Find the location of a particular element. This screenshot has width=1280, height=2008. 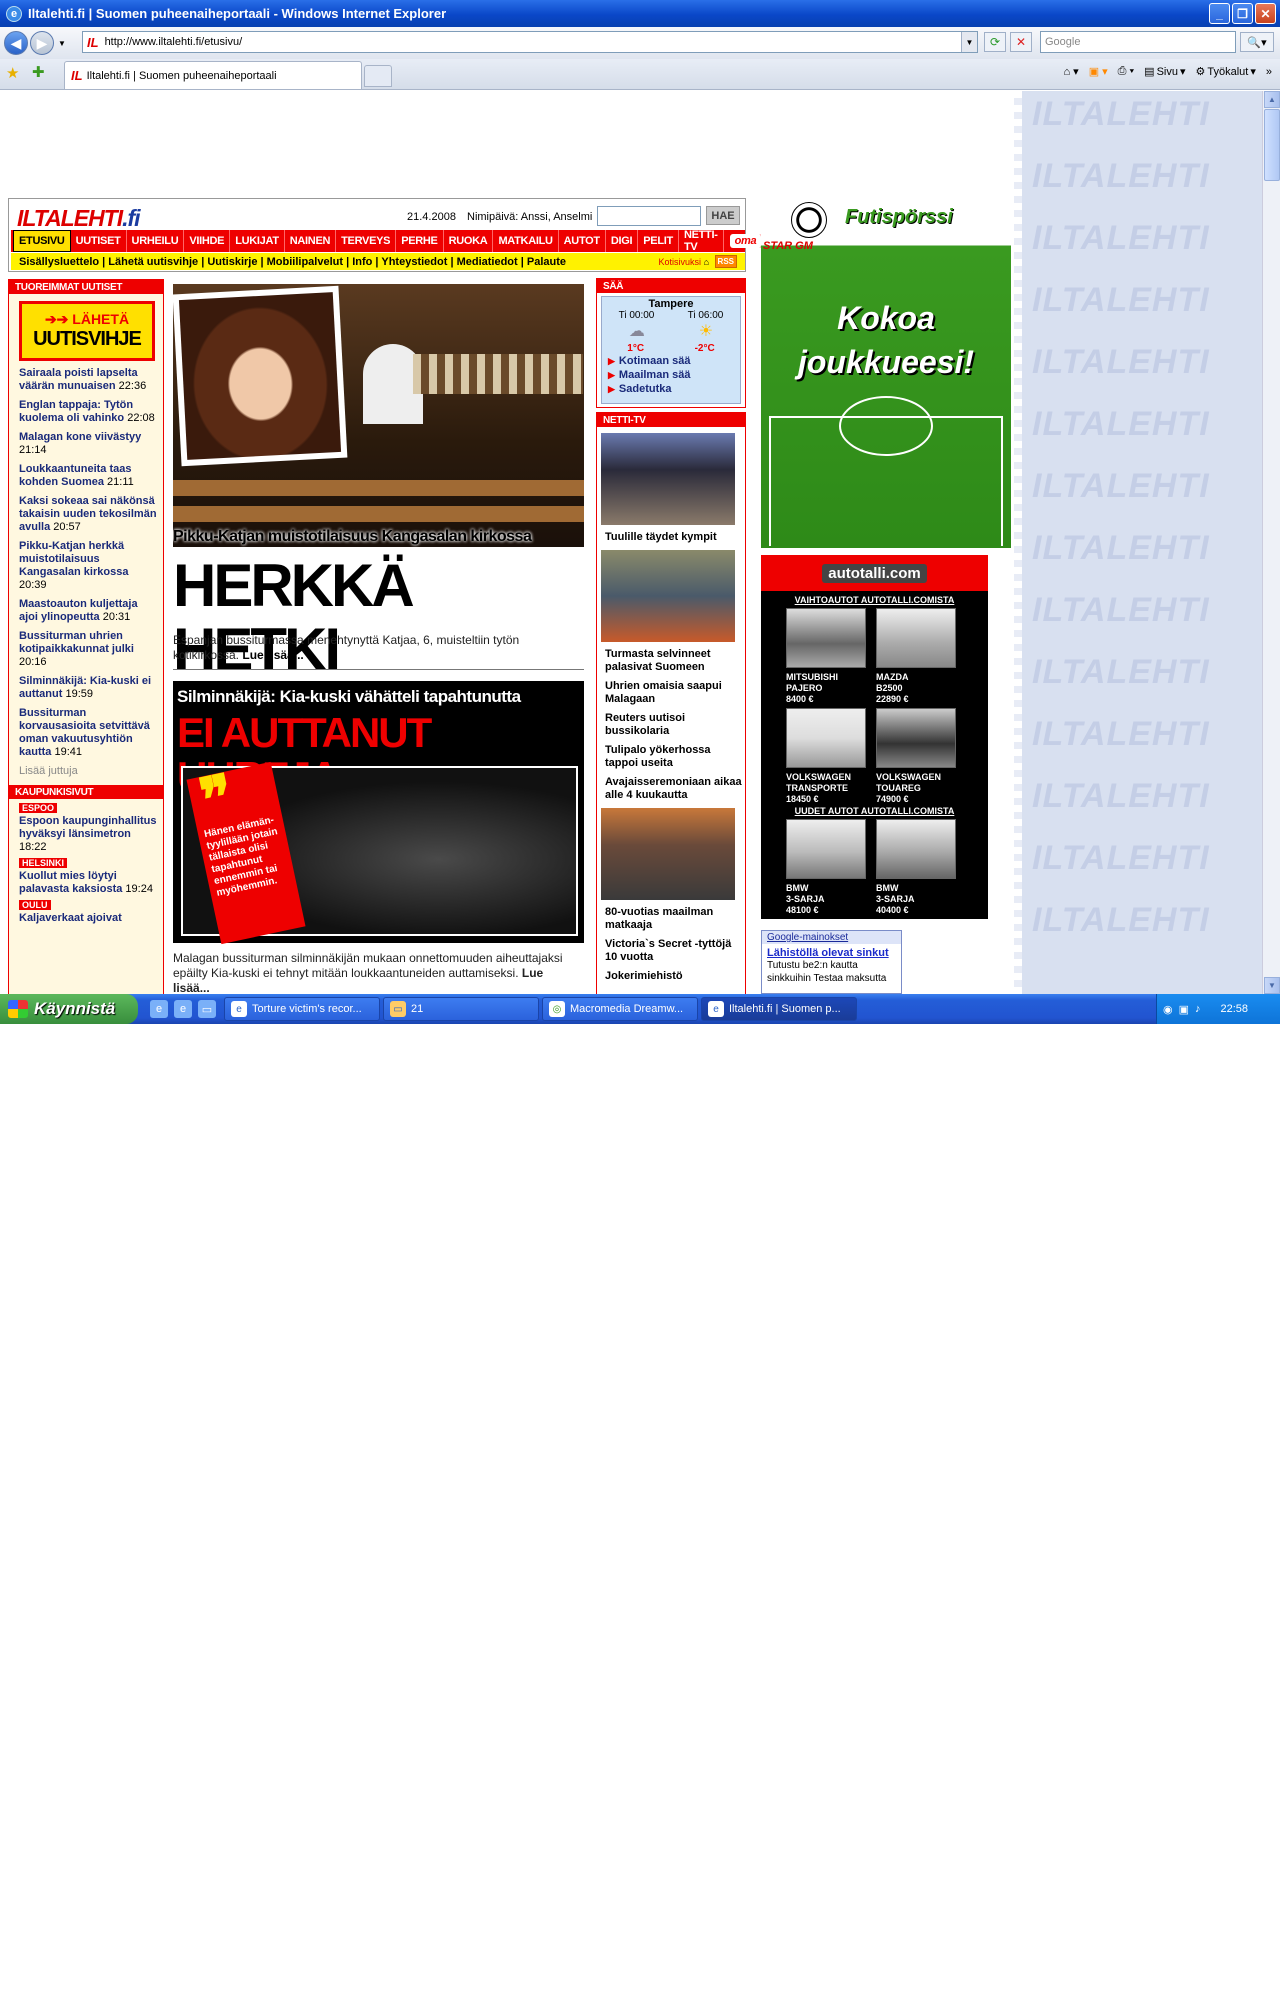

car-item: VOLKSWAGEN TRANSPORTE 18450 € is located at coordinates (830, 757).